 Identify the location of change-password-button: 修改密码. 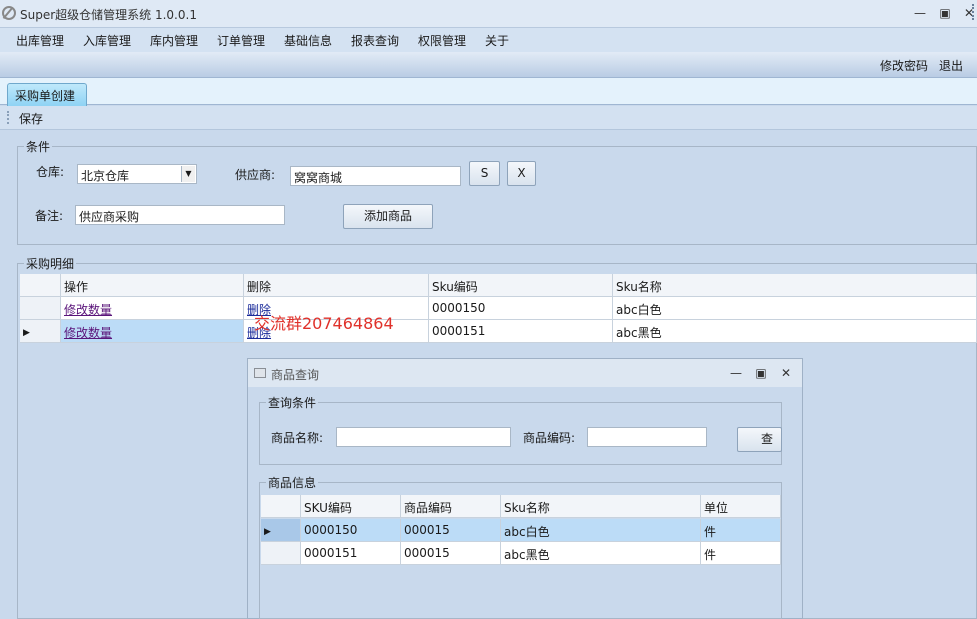
(904, 65).